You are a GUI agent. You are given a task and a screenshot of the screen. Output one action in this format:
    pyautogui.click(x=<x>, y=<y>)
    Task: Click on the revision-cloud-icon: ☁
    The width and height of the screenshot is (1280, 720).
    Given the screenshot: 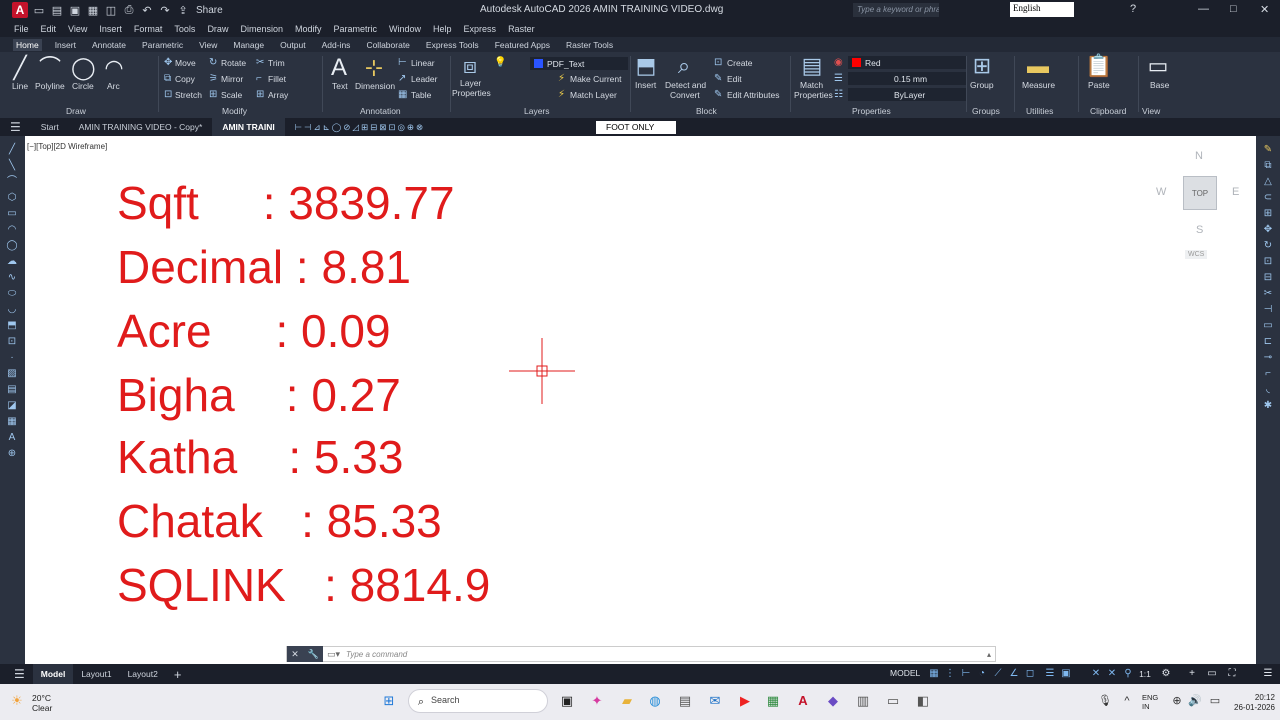 What is the action you would take?
    pyautogui.click(x=12, y=262)
    